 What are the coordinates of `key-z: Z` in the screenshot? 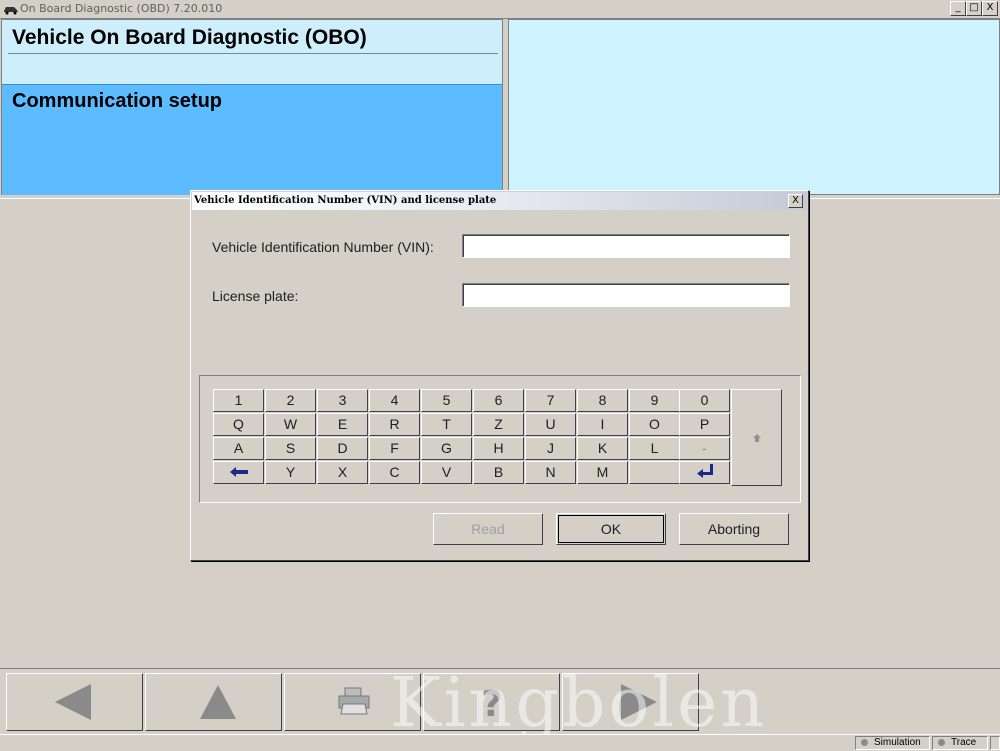 It's located at (498, 424).